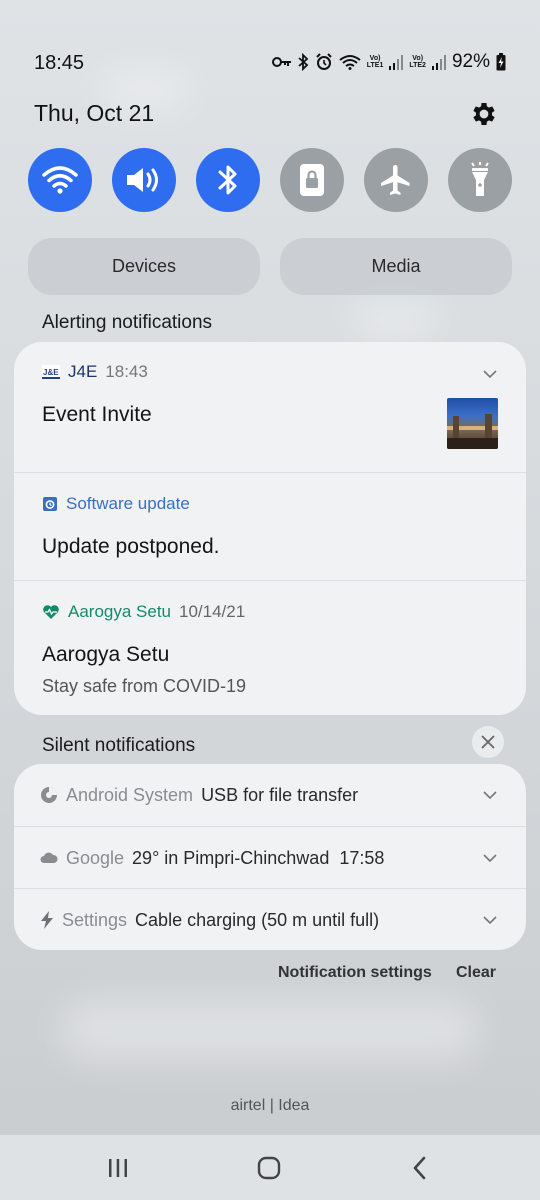  I want to click on notification-software-update: Software update Update postponed., so click(270, 526).